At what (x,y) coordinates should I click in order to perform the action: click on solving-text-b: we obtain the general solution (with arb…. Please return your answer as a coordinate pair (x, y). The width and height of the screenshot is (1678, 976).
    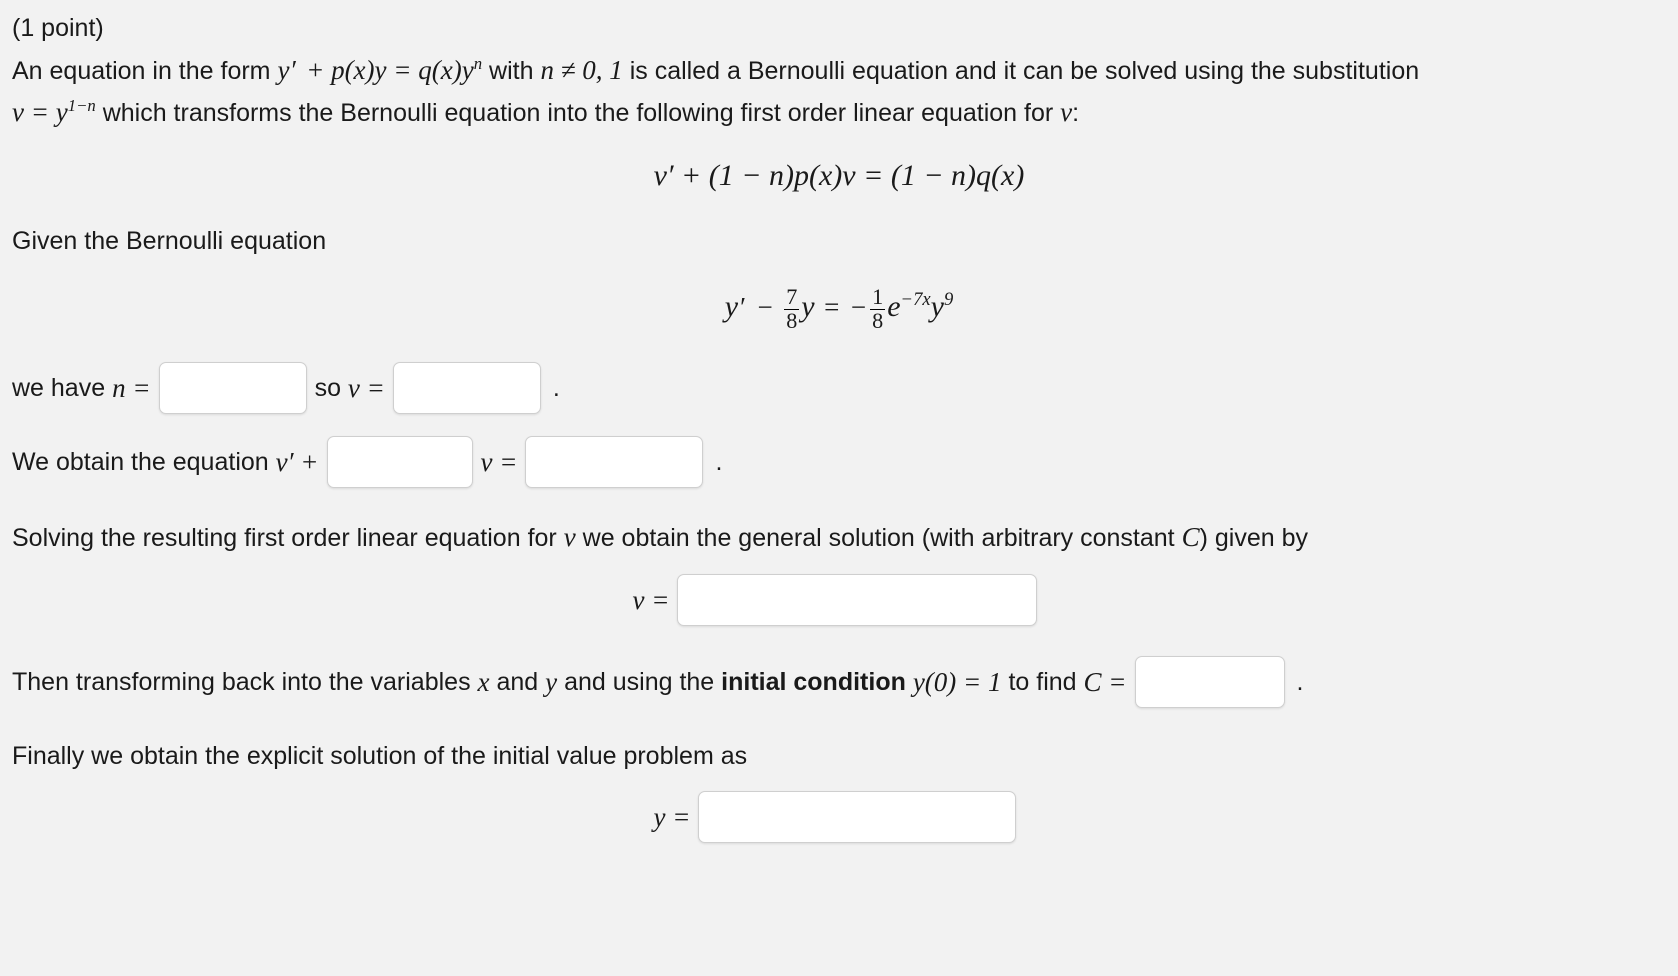
    Looking at the image, I should click on (878, 538).